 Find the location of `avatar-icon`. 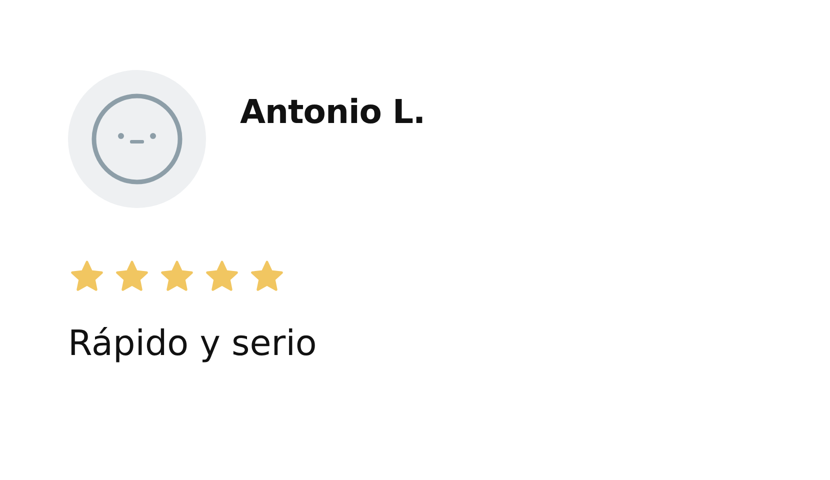

avatar-icon is located at coordinates (137, 139).